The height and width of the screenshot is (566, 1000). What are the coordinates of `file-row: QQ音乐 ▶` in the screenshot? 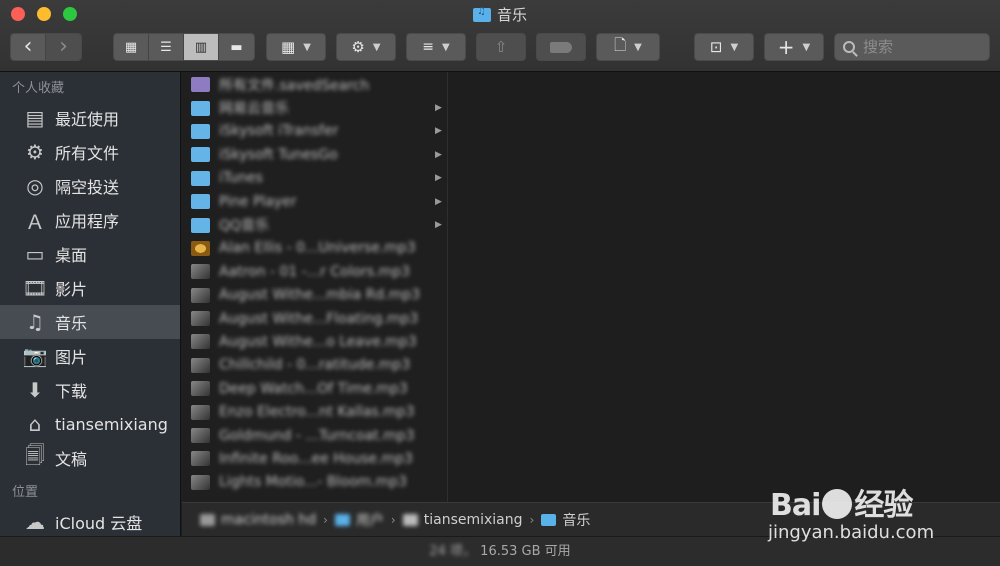 It's located at (314, 224).